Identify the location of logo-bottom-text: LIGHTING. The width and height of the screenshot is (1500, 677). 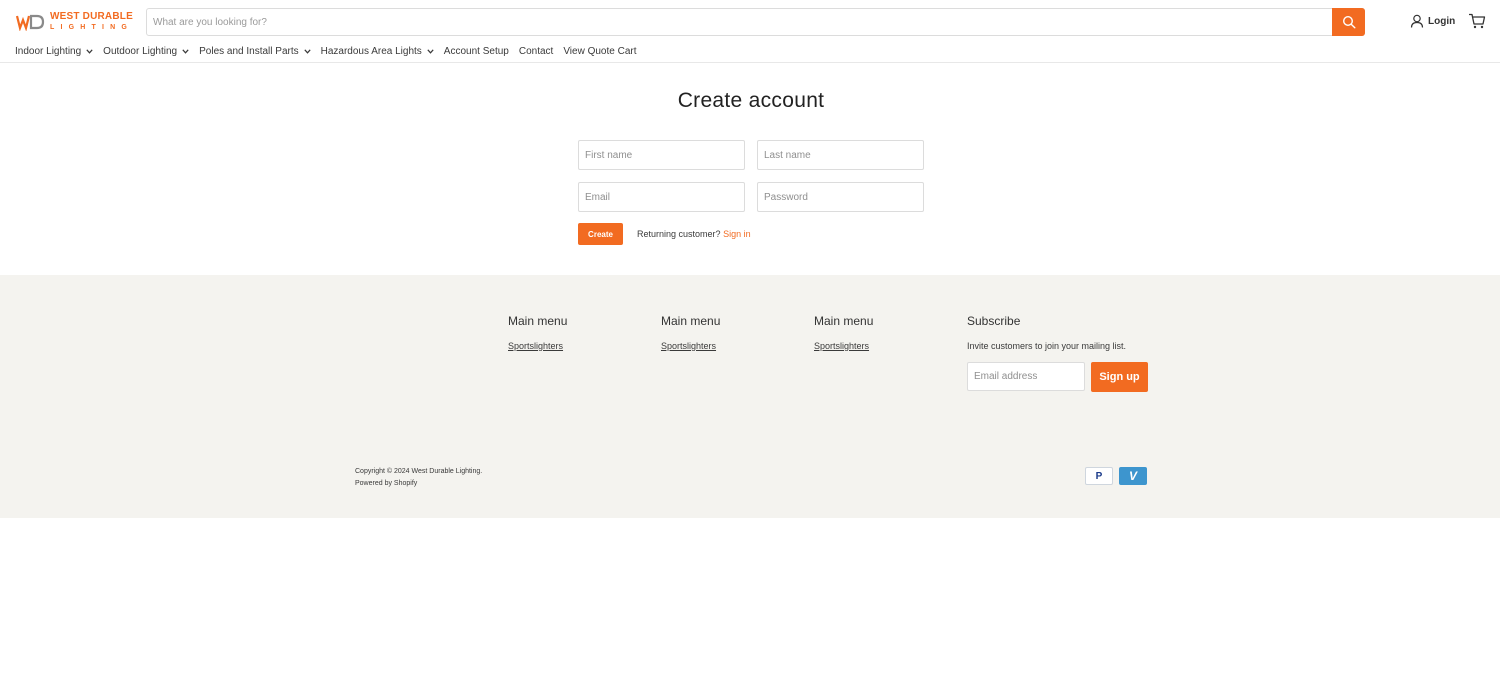
(92, 27).